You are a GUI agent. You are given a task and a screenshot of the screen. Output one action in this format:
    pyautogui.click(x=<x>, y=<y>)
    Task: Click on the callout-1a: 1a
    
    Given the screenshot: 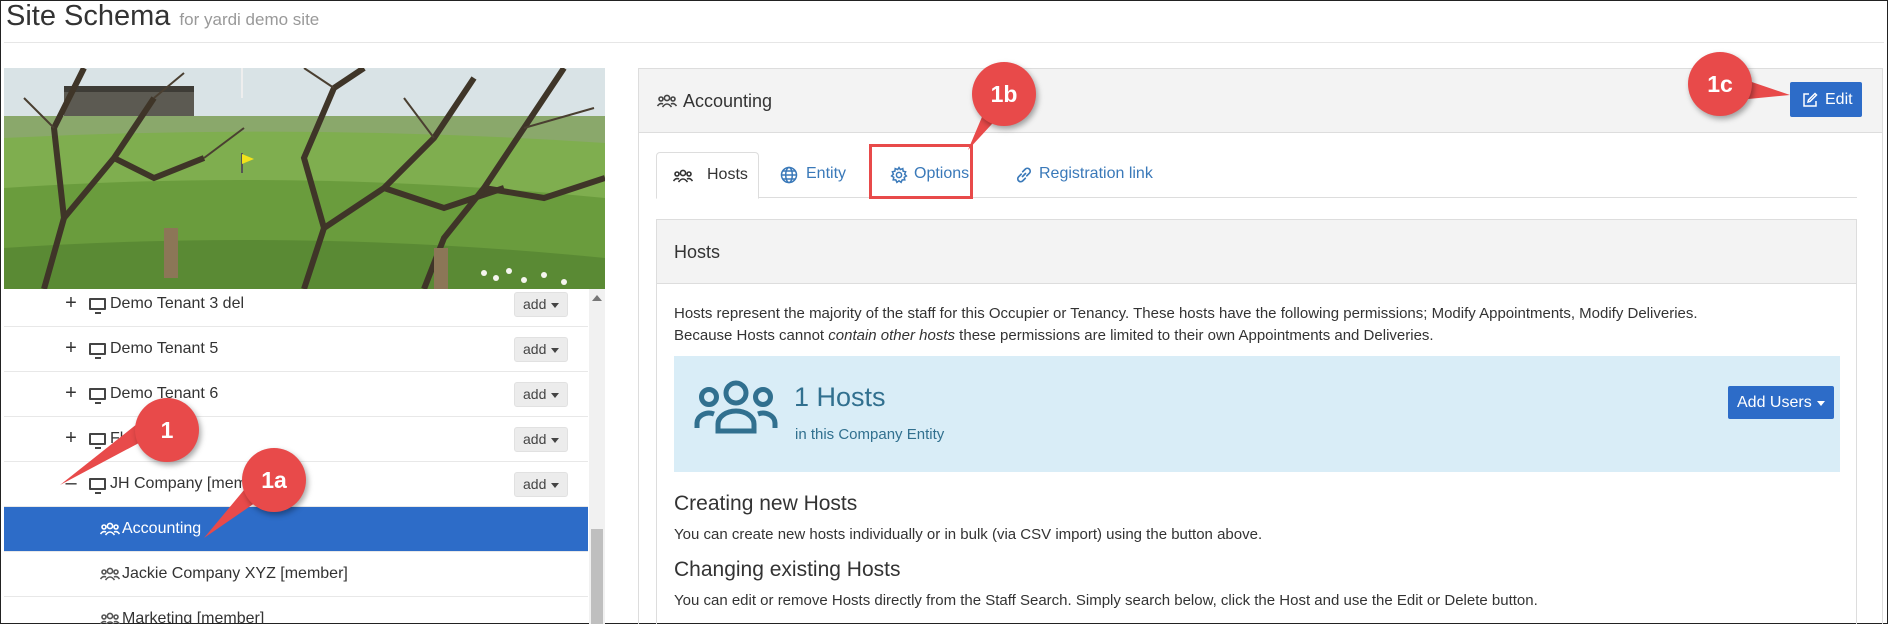 What is the action you would take?
    pyautogui.click(x=274, y=480)
    